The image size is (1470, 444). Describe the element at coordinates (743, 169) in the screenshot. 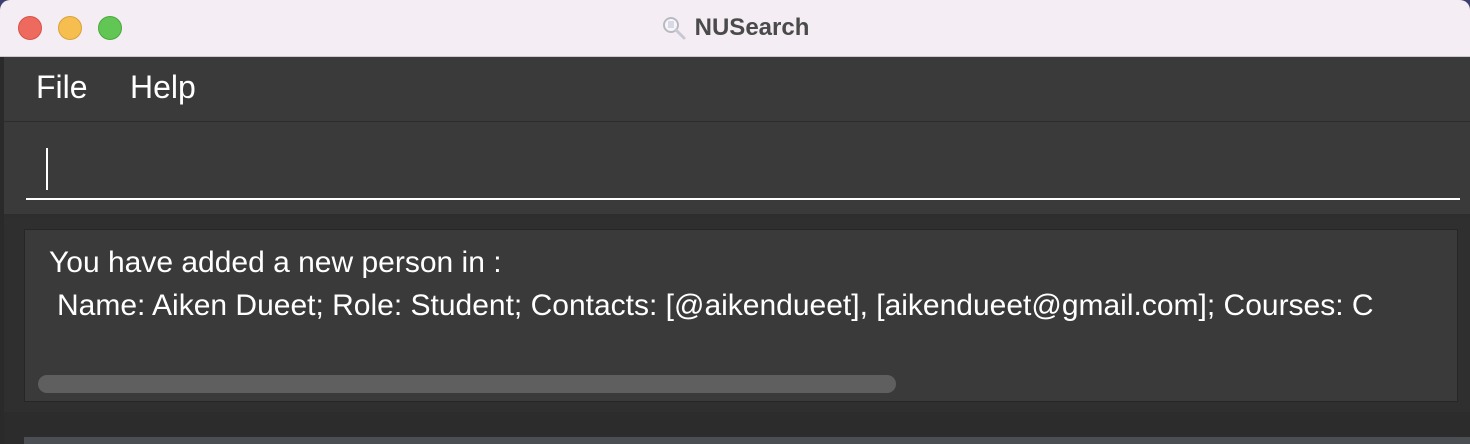

I see `command-input` at that location.